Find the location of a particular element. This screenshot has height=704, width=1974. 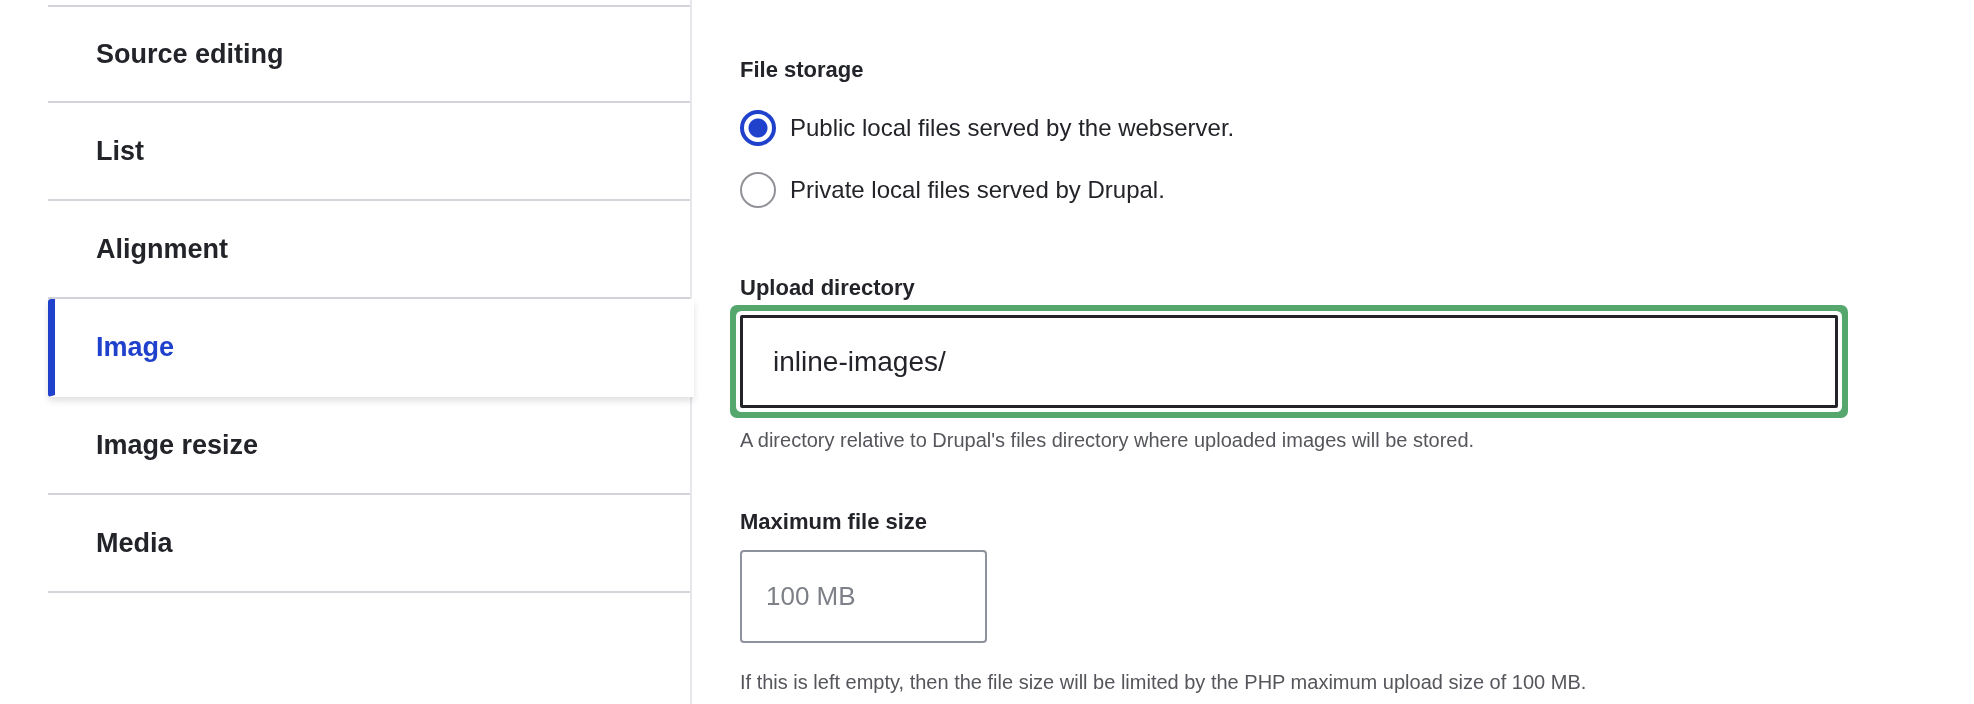

input-field: inline-images/ is located at coordinates (1289, 361).